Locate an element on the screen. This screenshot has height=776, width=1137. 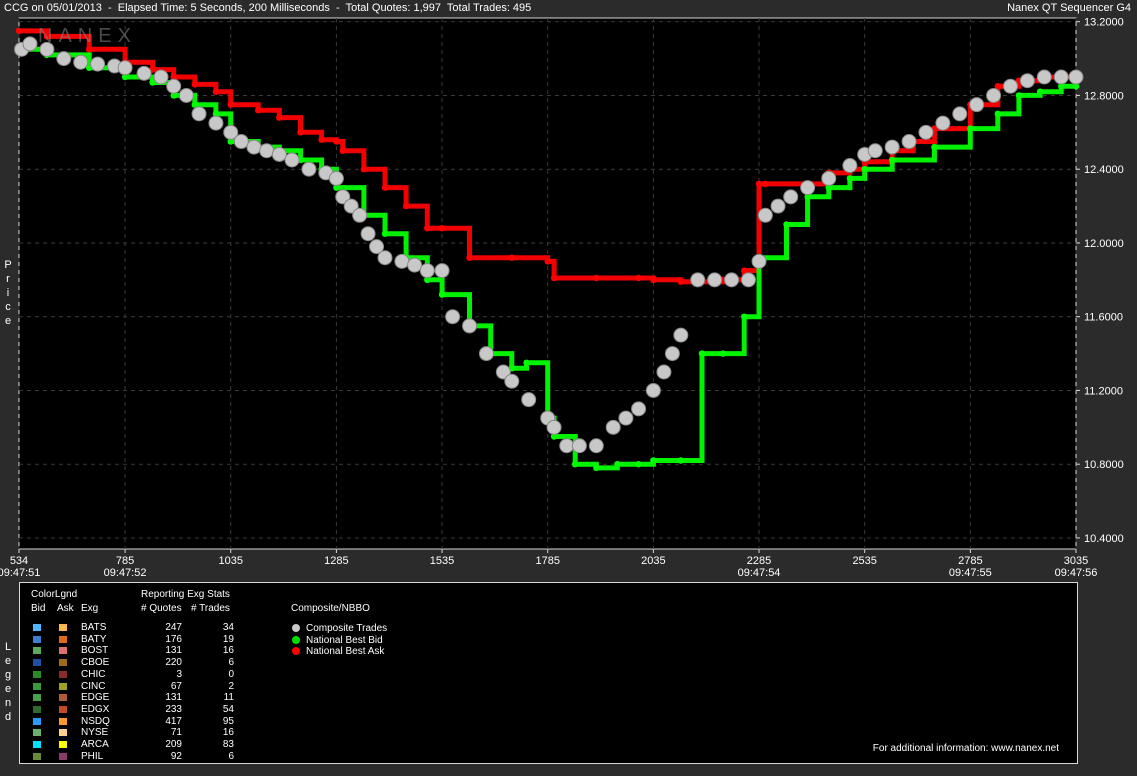
exchange-name: CHIC is located at coordinates (93, 674).